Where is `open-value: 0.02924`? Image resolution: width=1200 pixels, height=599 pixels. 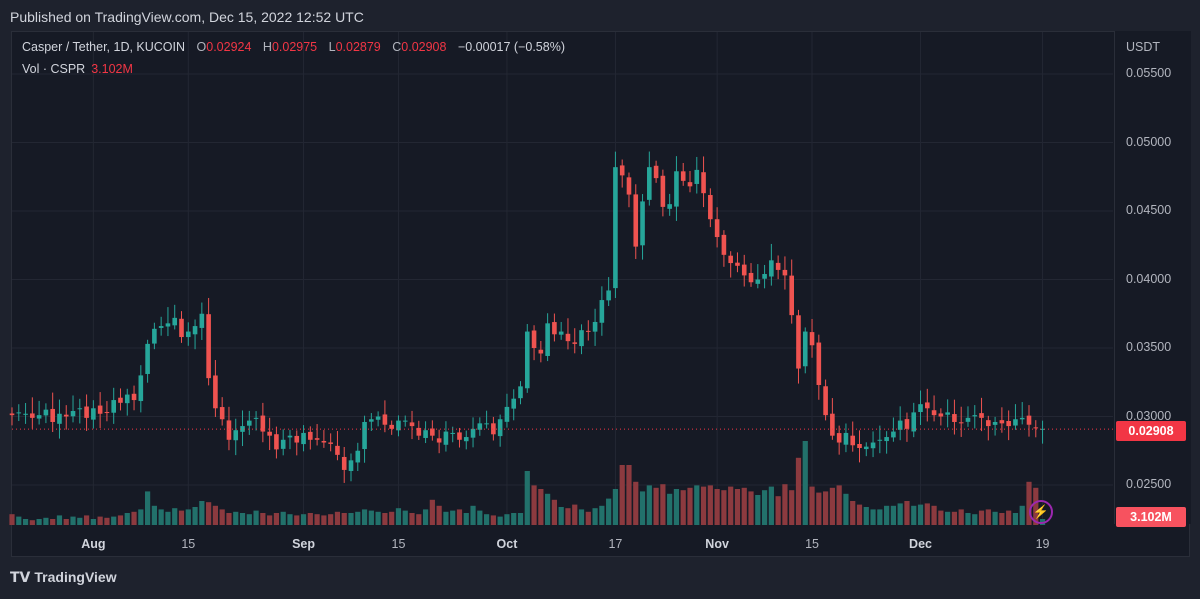 open-value: 0.02924 is located at coordinates (229, 47).